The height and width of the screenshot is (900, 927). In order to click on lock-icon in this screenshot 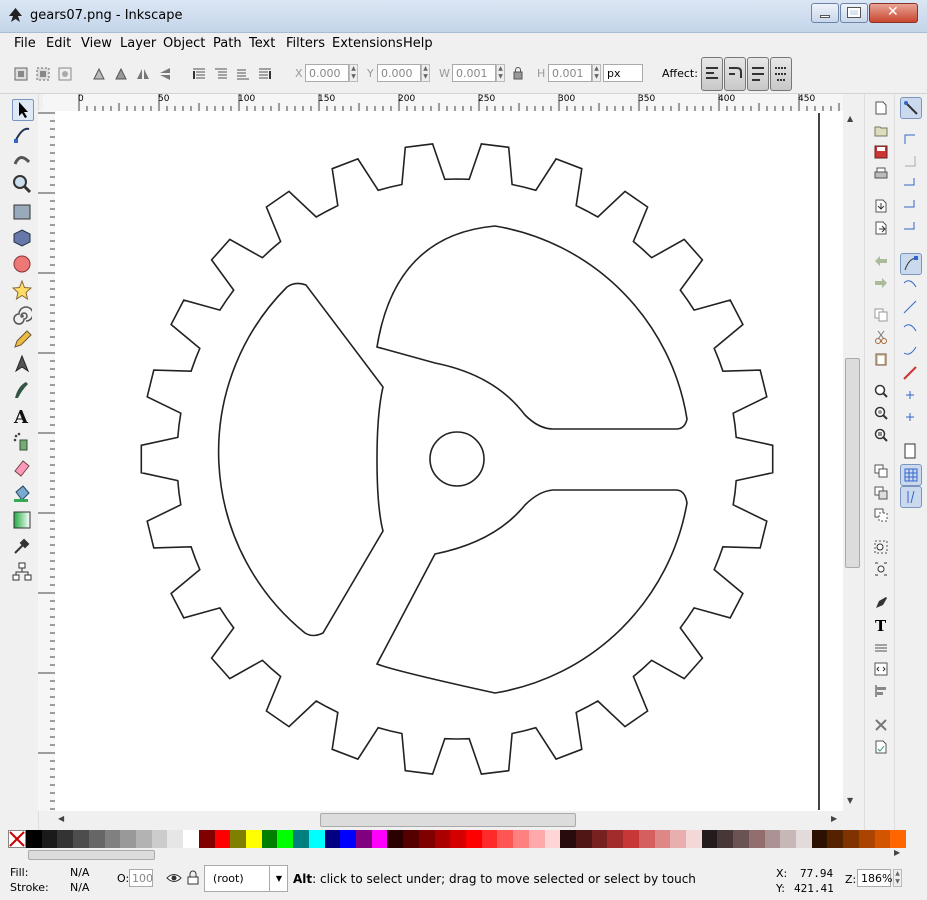, I will do `click(193, 877)`.